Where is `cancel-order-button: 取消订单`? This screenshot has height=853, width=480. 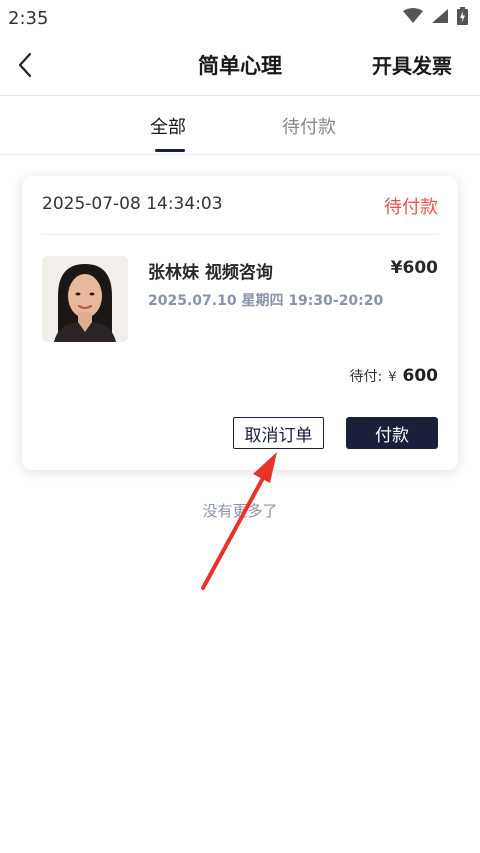 cancel-order-button: 取消订单 is located at coordinates (278, 433).